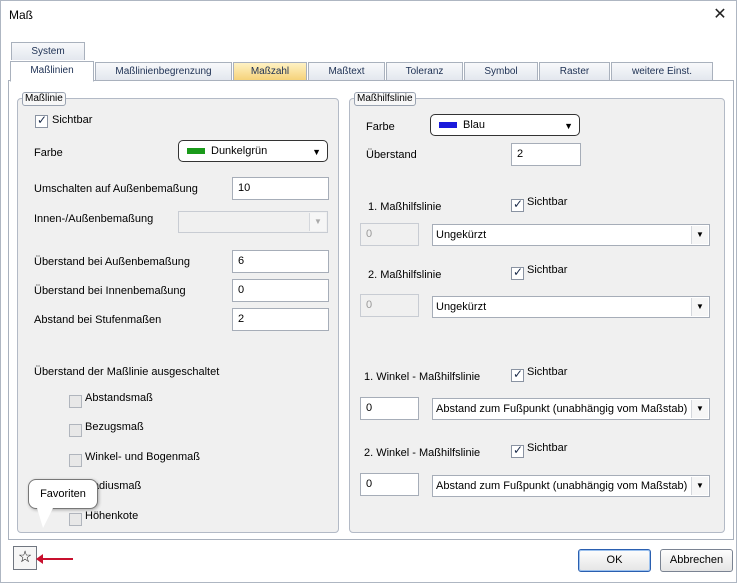 The width and height of the screenshot is (737, 583). I want to click on hilfs1-select-value: Ungekürzt, so click(461, 235).